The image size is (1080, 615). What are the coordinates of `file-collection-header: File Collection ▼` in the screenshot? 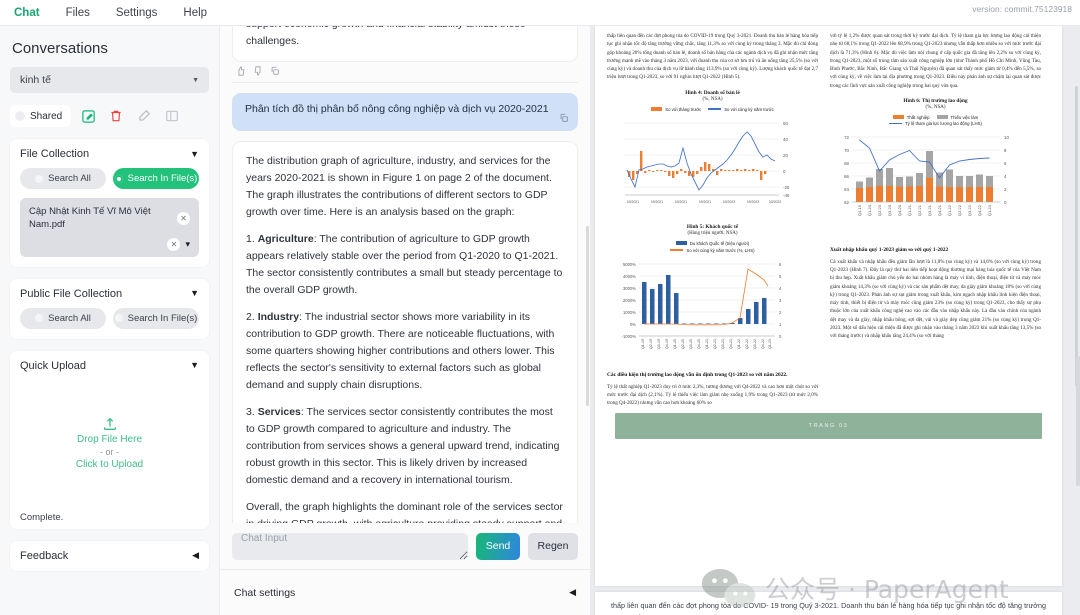 It's located at (109, 154).